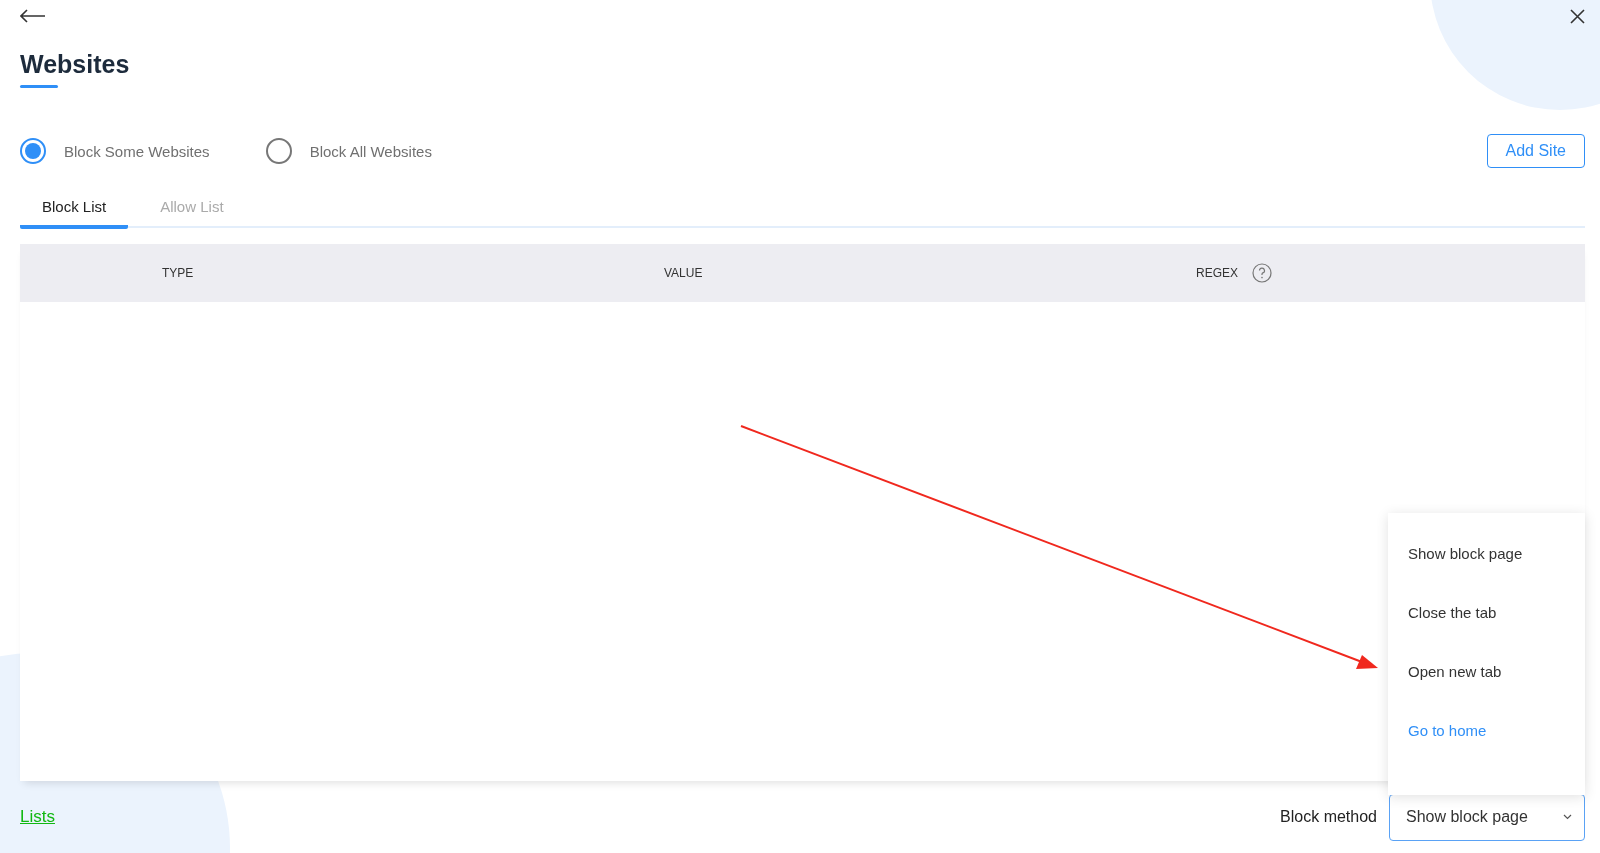 The image size is (1600, 853). I want to click on menu-option: Show block page, so click(1486, 562).